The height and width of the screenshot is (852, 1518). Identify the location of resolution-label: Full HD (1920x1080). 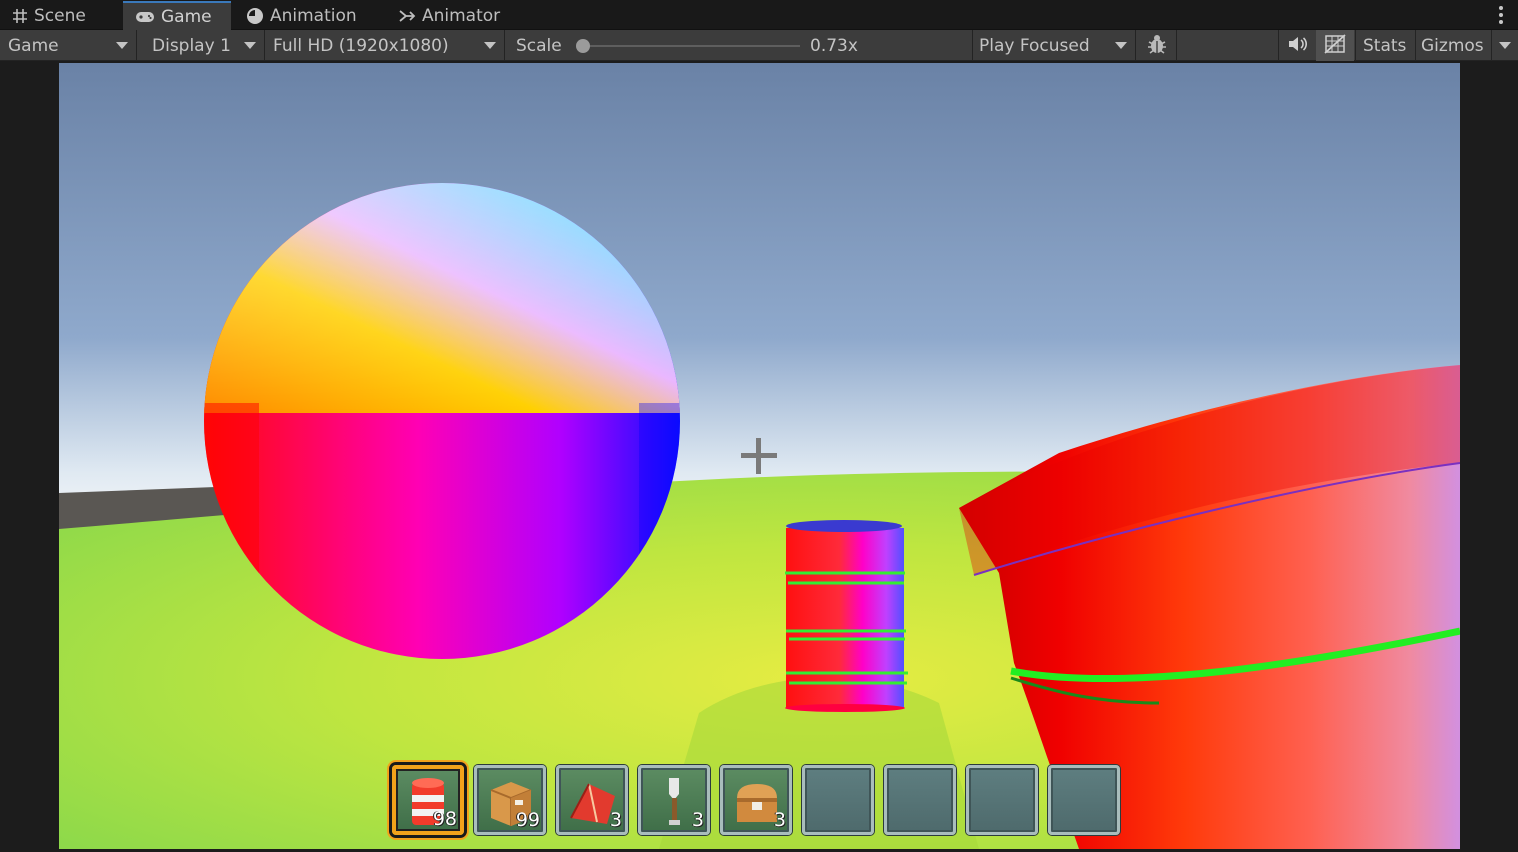
(361, 45).